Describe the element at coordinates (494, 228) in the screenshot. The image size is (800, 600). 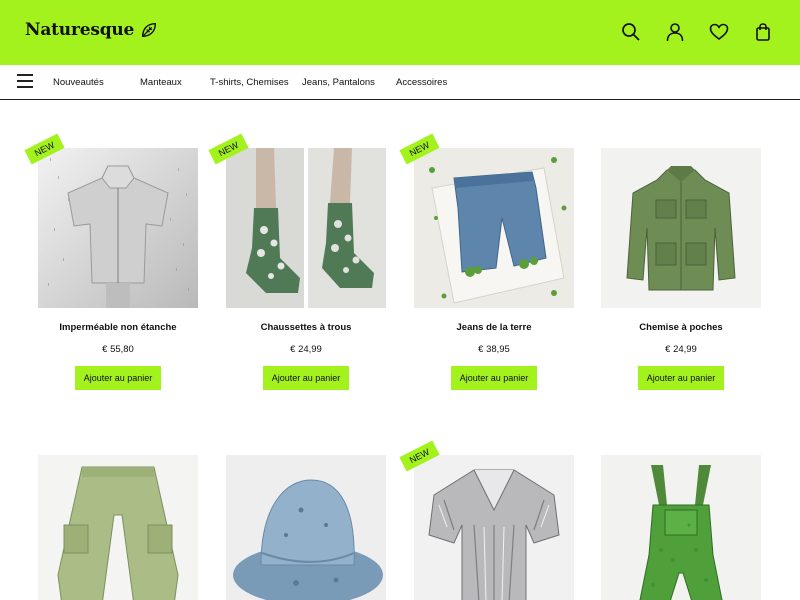
I see `product-image-jeans` at that location.